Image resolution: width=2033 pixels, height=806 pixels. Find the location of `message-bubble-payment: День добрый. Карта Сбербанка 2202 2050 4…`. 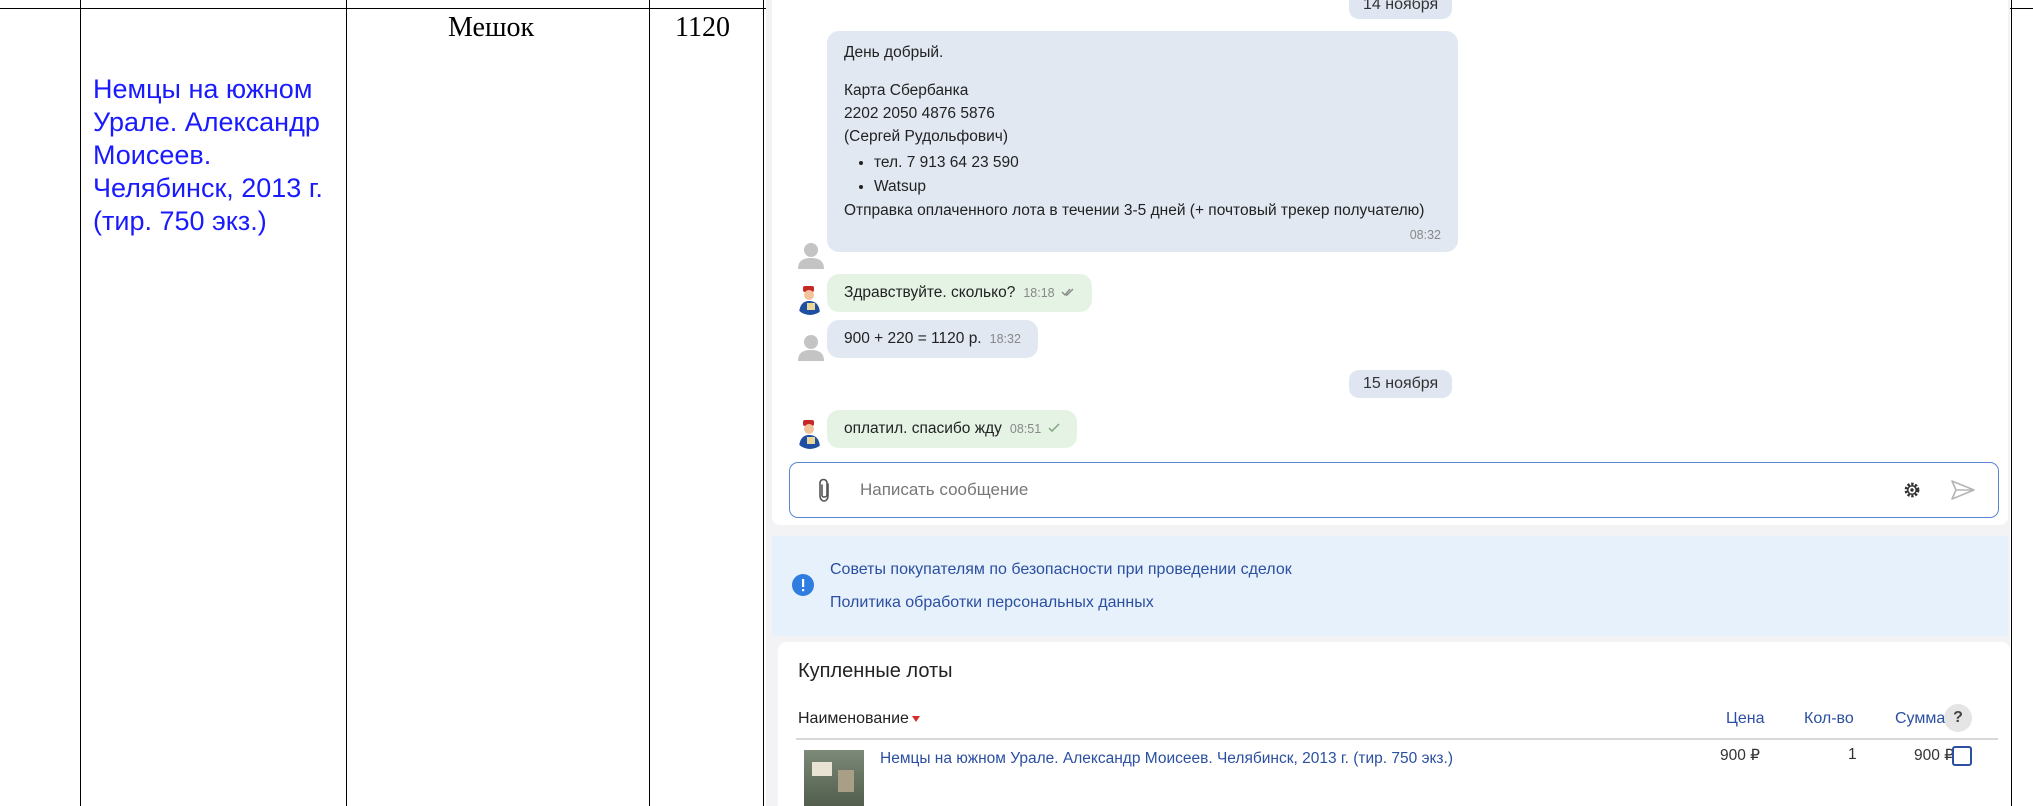

message-bubble-payment: День добрый. Карта Сбербанка 2202 2050 4… is located at coordinates (1142, 141).